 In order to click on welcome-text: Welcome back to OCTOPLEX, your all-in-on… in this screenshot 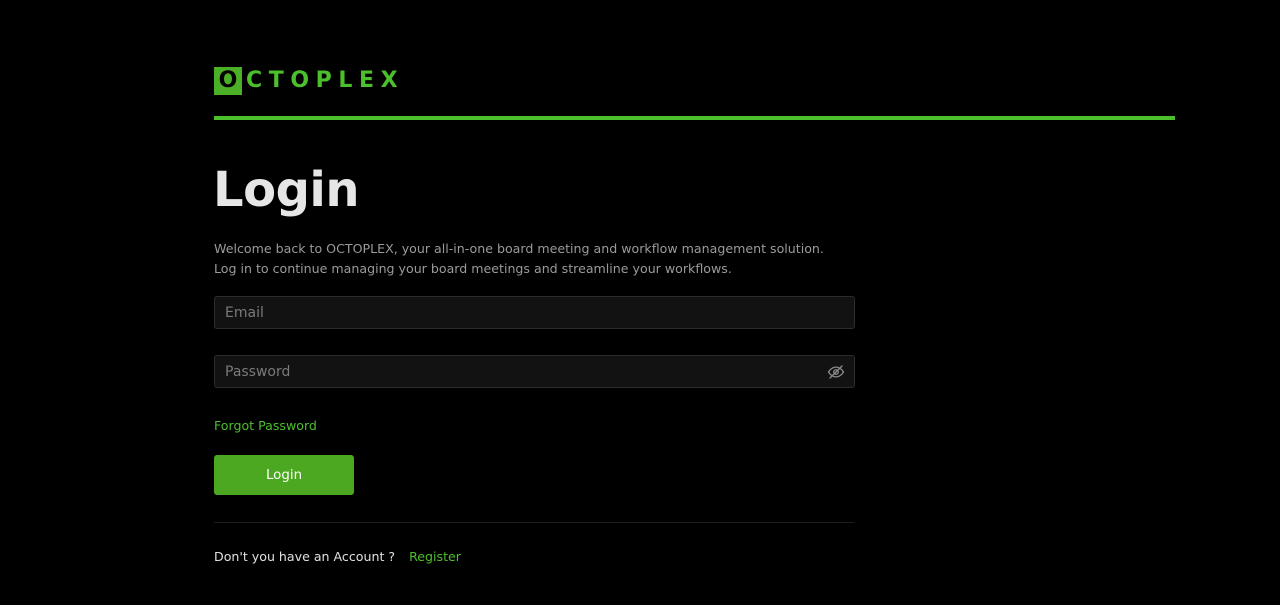, I will do `click(534, 259)`.